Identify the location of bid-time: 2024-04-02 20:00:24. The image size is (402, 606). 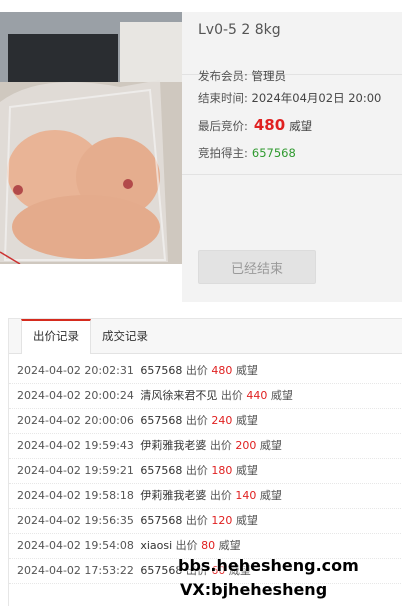
(75, 395).